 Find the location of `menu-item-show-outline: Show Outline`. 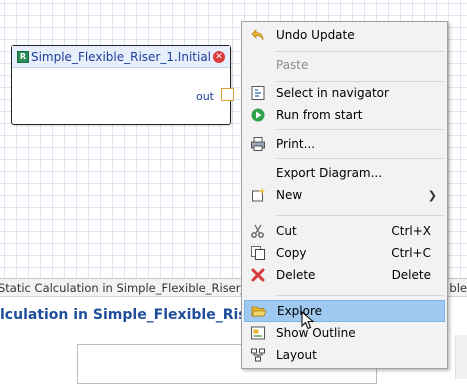

menu-item-show-outline: Show Outline is located at coordinates (344, 333).